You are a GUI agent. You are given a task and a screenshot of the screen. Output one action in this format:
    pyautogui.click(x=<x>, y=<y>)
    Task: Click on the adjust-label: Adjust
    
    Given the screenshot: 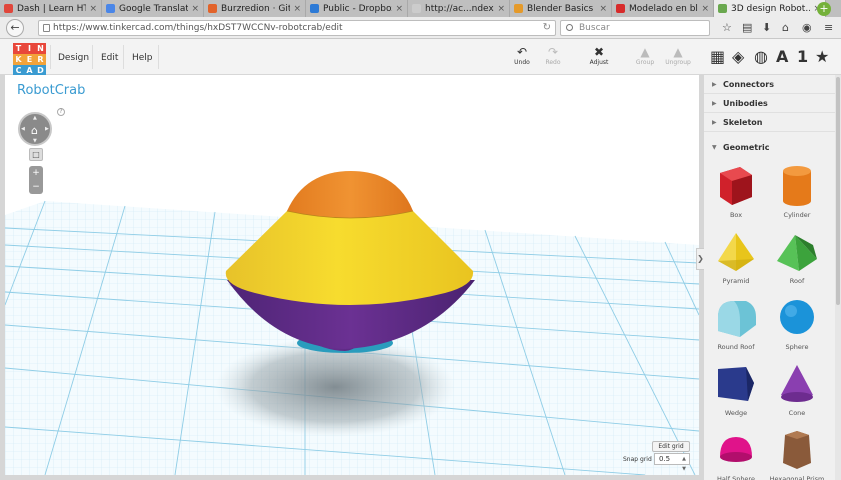 What is the action you would take?
    pyautogui.click(x=599, y=62)
    